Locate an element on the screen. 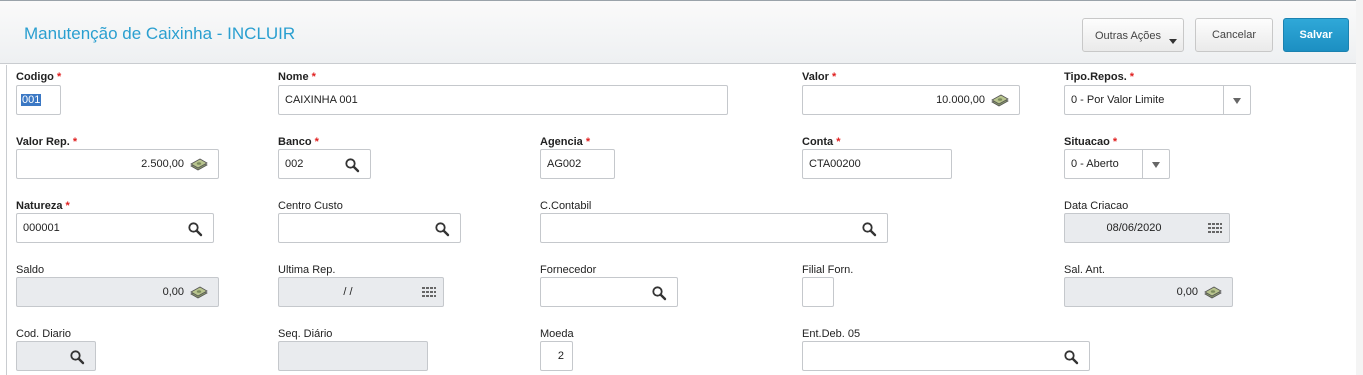  data-criacao-field: 08/06/2020 is located at coordinates (1147, 228).